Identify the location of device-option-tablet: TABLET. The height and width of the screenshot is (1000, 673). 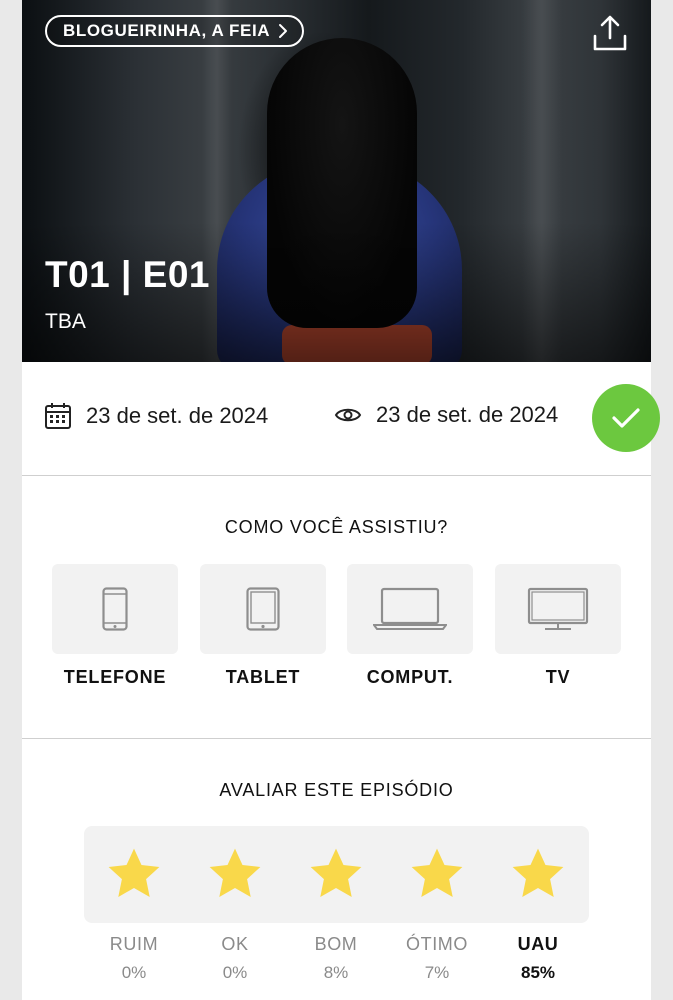
(263, 626).